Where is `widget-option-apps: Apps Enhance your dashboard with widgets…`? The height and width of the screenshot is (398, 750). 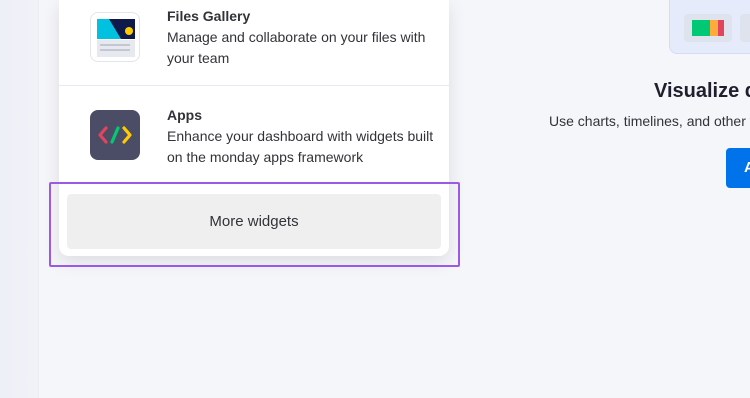
widget-option-apps: Apps Enhance your dashboard with widgets… is located at coordinates (254, 135).